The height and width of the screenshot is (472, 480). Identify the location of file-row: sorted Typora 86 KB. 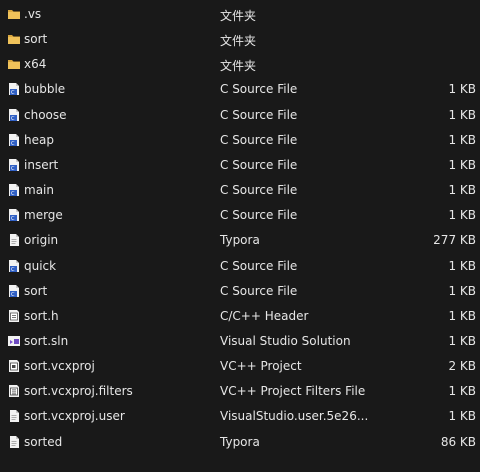
(240, 442).